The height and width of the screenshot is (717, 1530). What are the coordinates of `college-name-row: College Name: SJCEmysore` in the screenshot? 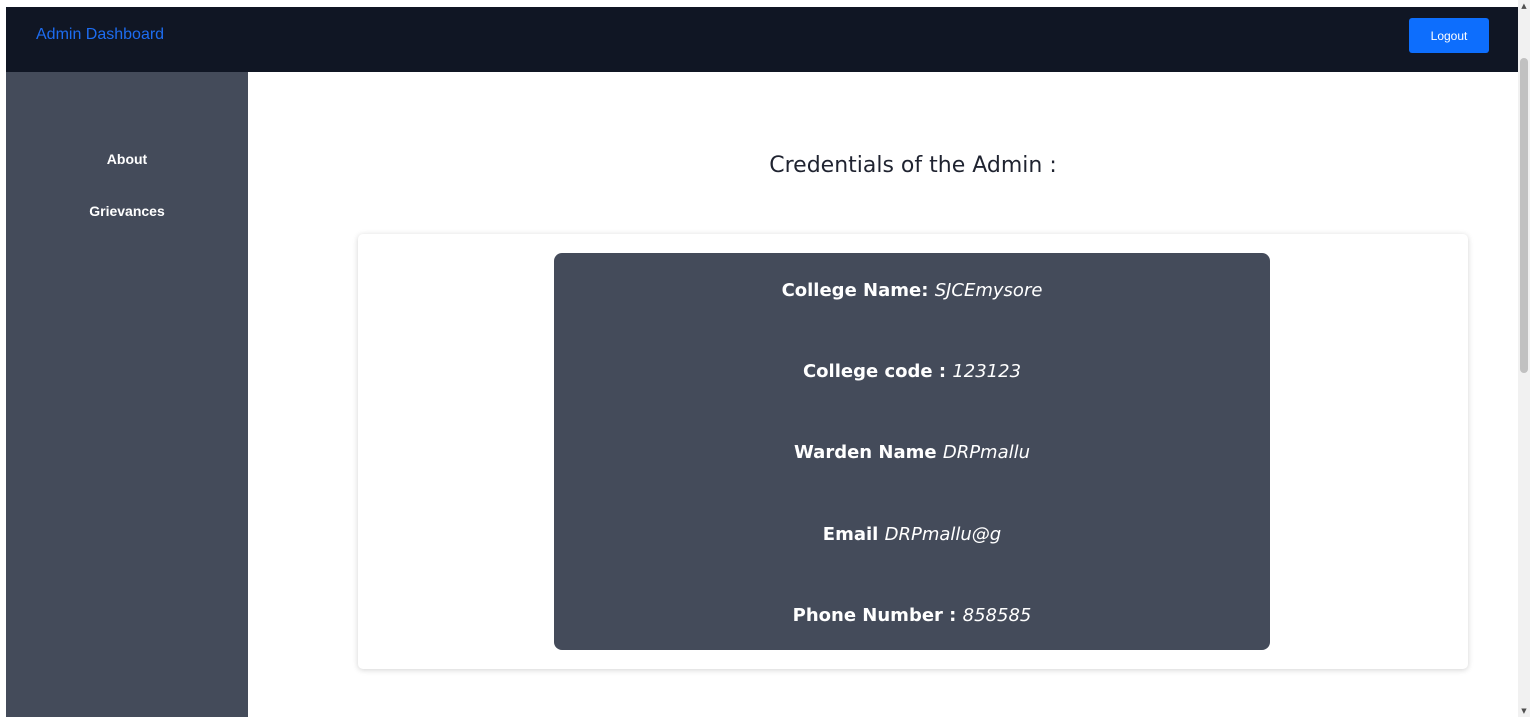 It's located at (912, 290).